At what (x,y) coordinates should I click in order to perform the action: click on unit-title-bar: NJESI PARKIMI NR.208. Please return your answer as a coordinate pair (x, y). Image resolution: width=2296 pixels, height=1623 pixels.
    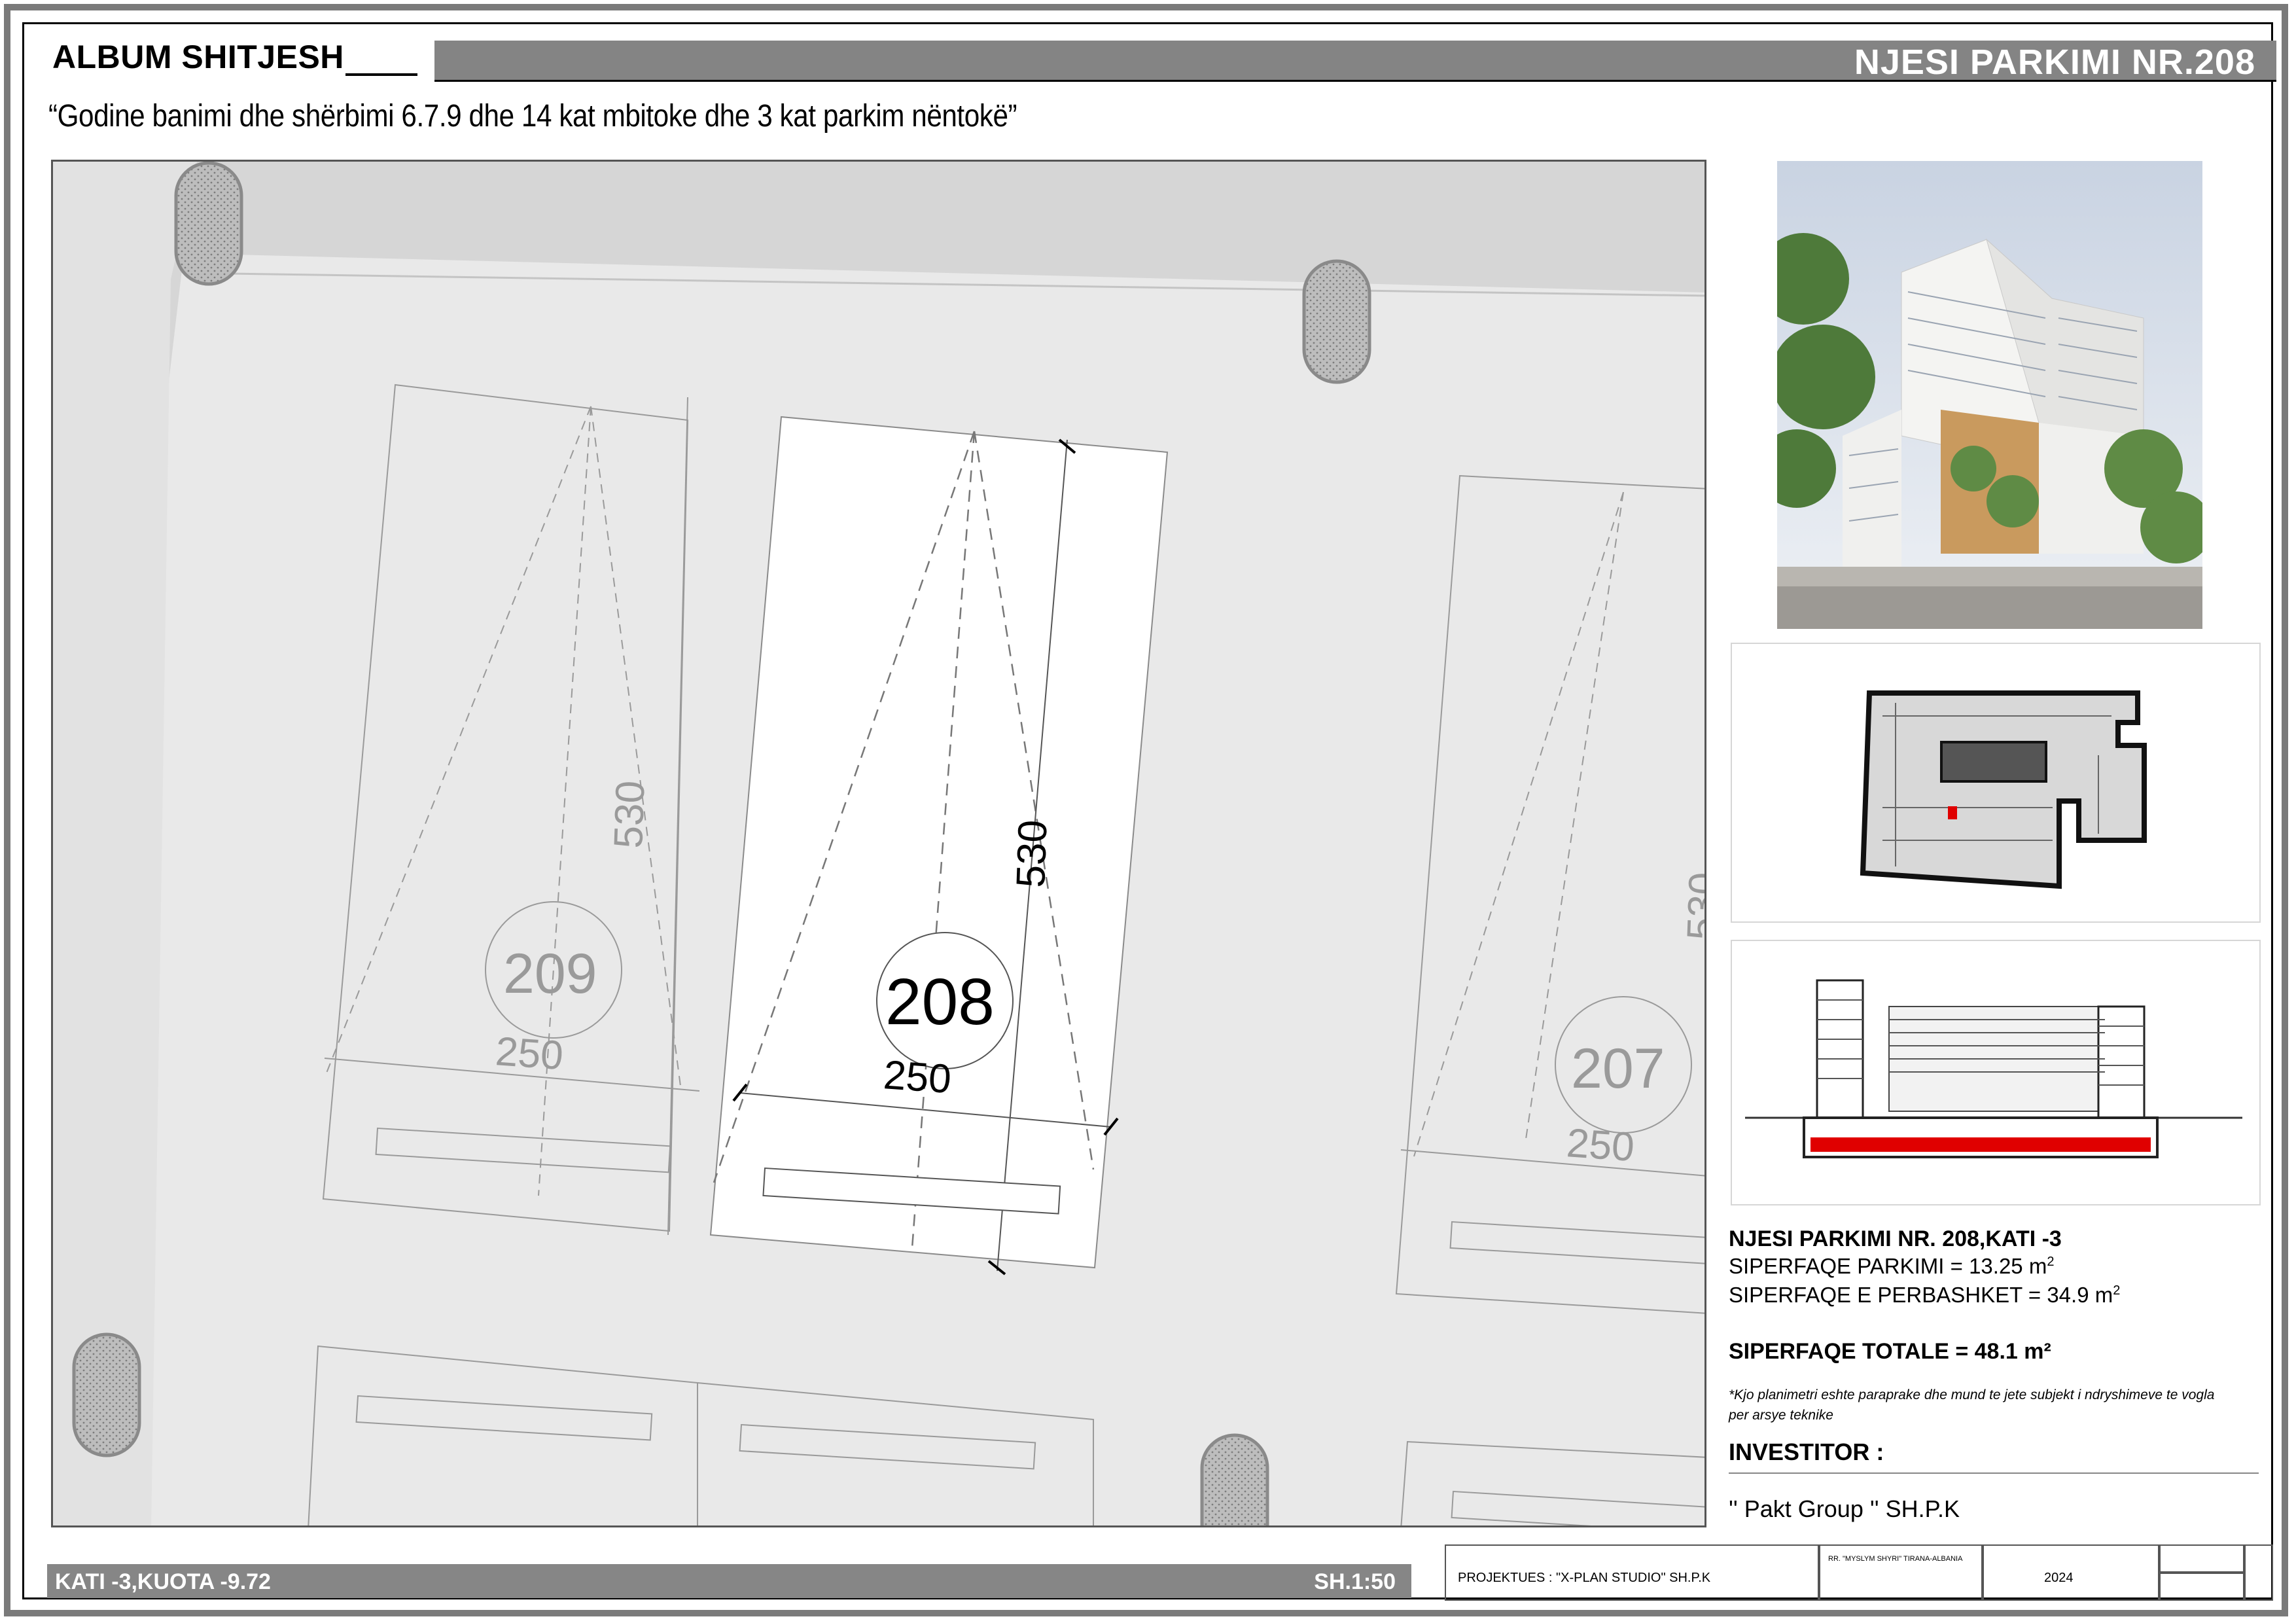
    Looking at the image, I should click on (1355, 62).